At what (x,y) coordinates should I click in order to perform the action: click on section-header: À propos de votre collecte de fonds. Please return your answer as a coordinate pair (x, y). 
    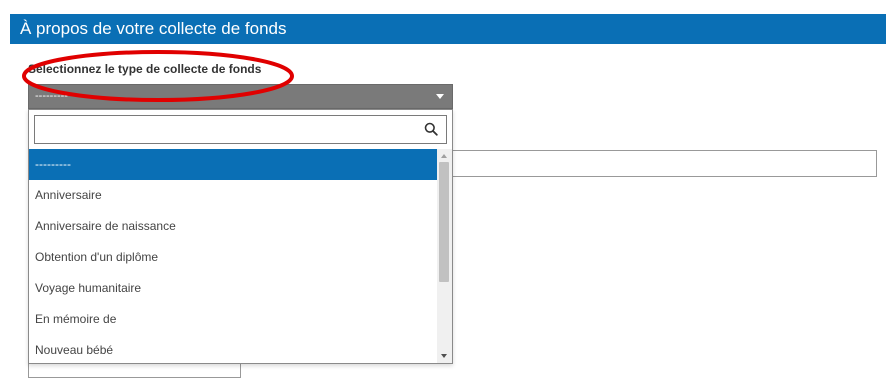
    Looking at the image, I should click on (448, 29).